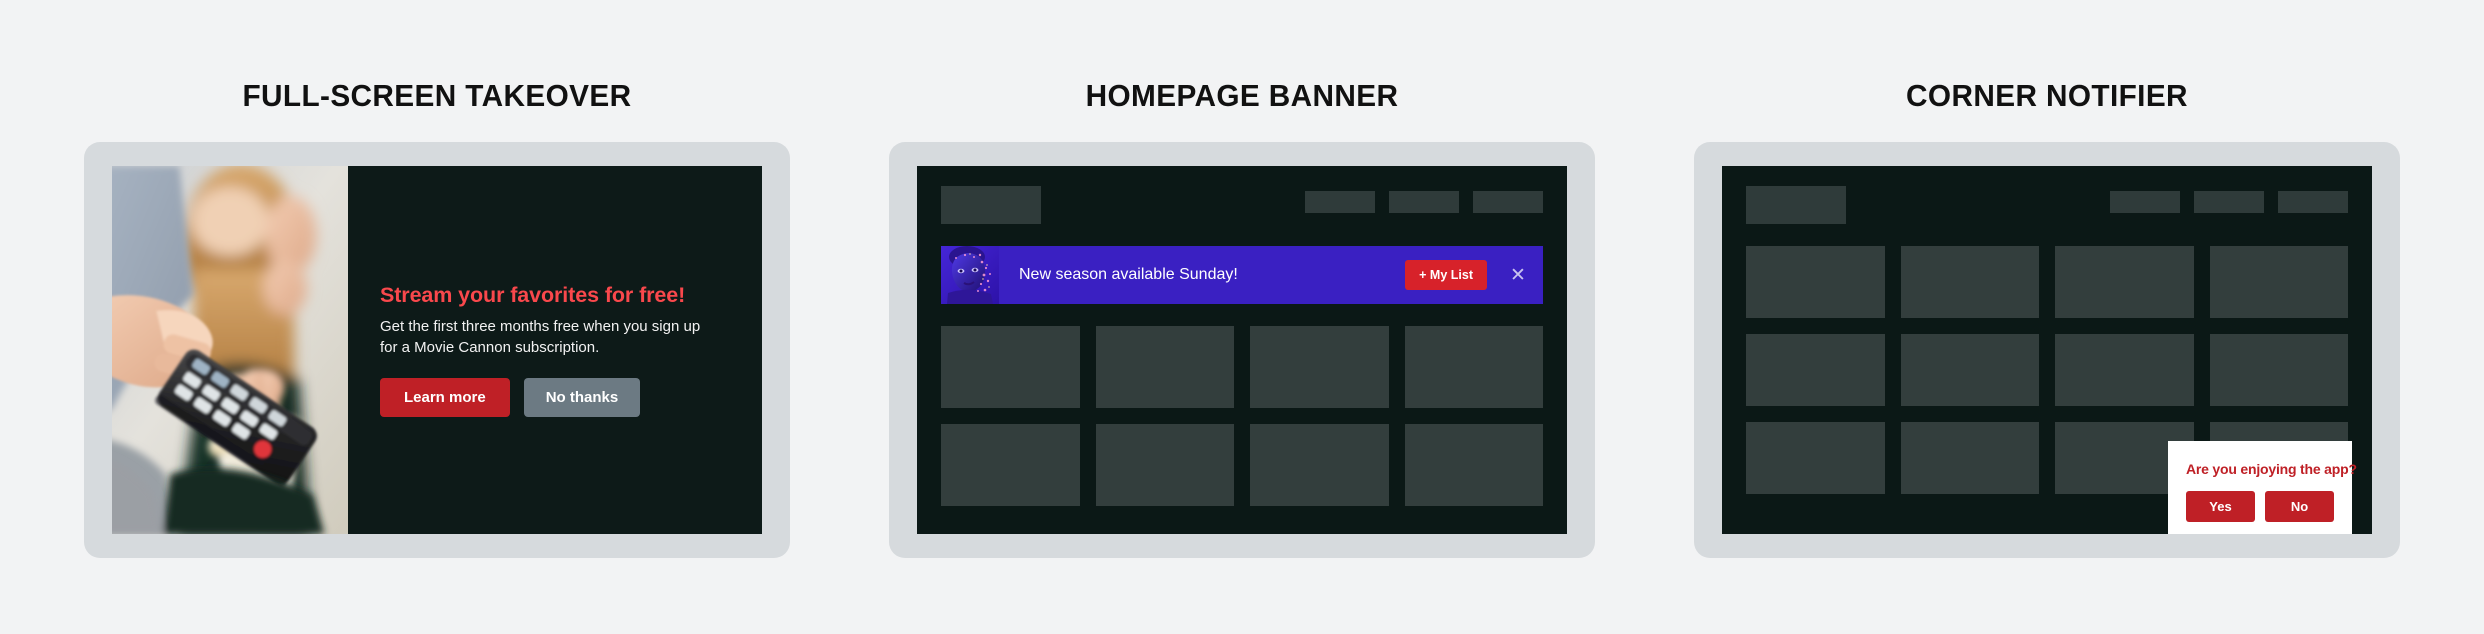 The width and height of the screenshot is (2484, 634). What do you see at coordinates (445, 398) in the screenshot?
I see `learn-more-button: Learn more` at bounding box center [445, 398].